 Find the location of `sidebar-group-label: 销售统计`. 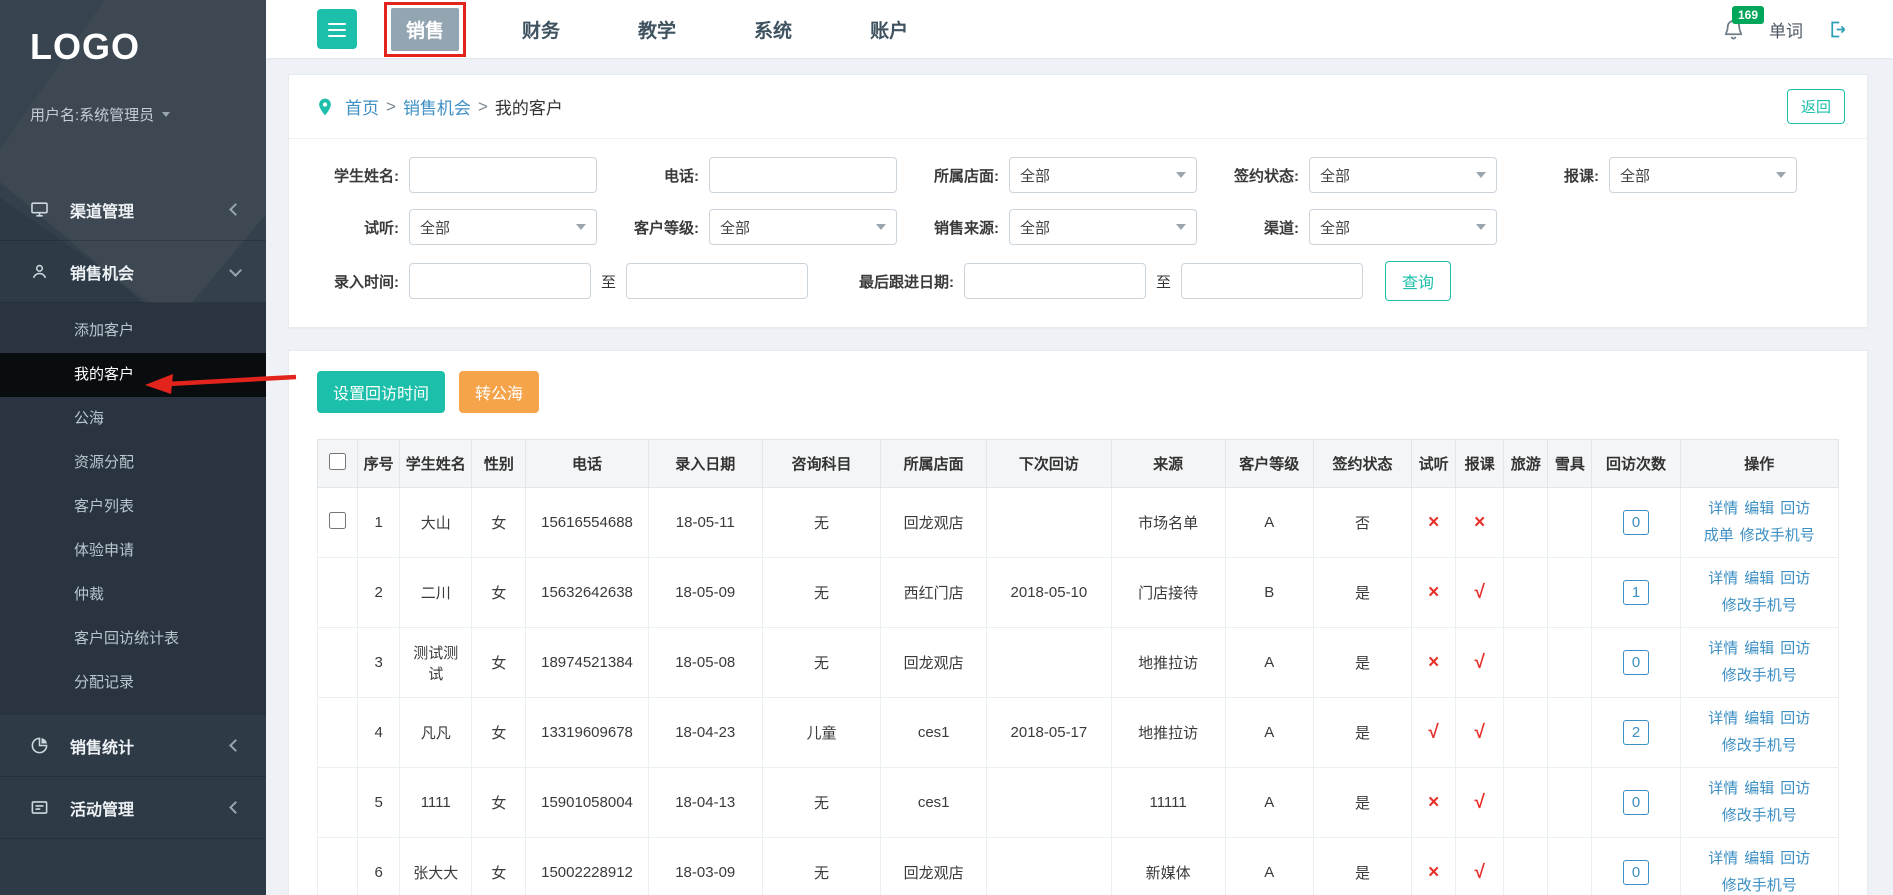

sidebar-group-label: 销售统计 is located at coordinates (102, 748).